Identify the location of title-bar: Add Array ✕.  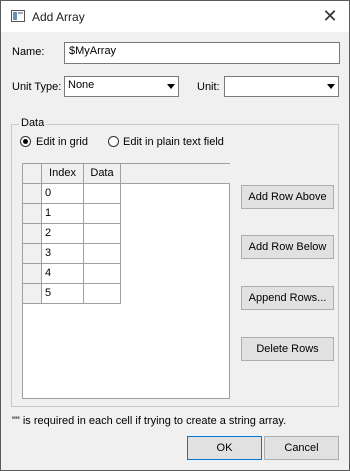
(175, 16).